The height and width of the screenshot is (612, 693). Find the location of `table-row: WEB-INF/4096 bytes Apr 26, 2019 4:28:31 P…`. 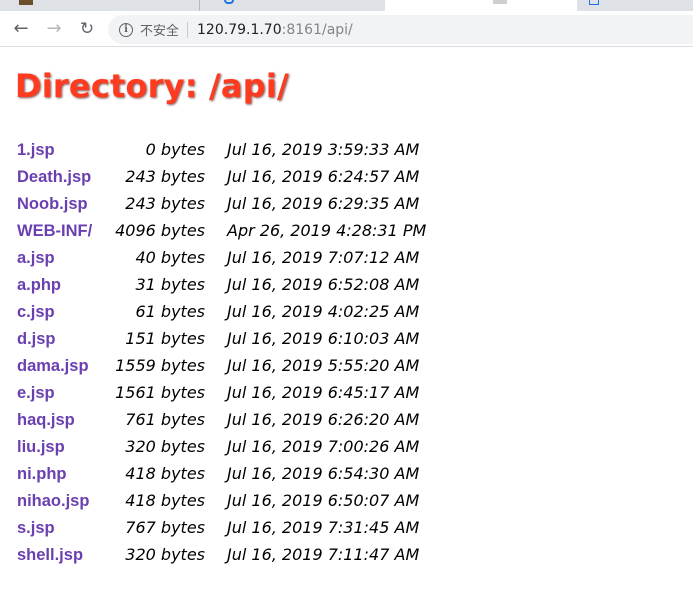

table-row: WEB-INF/4096 bytes Apr 26, 2019 4:28:31 P… is located at coordinates (220, 230).